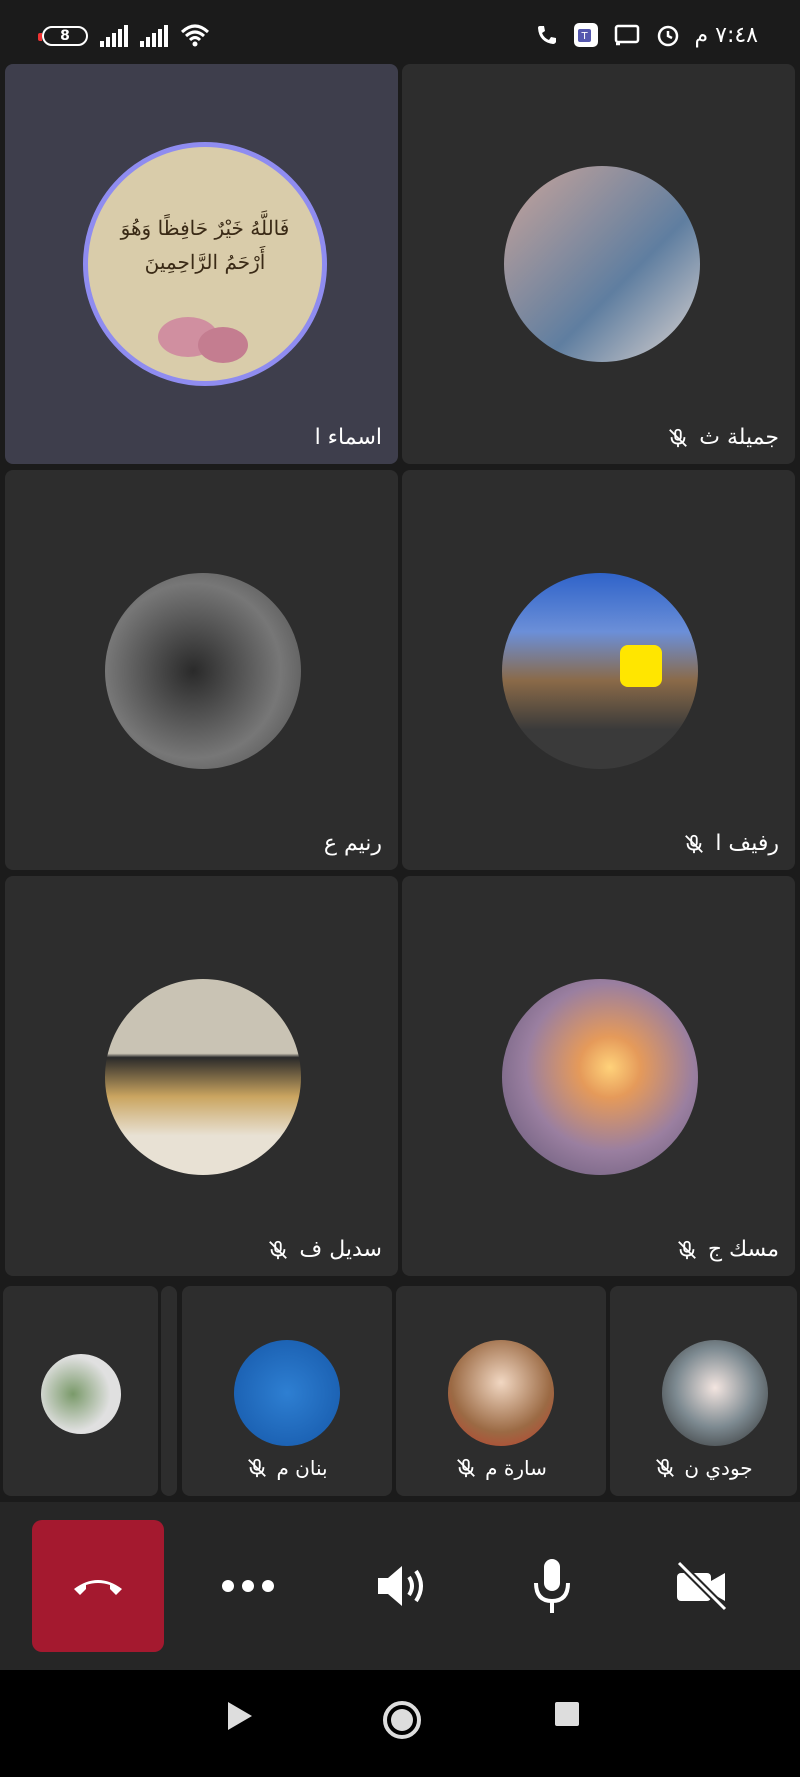 The image size is (800, 1777). What do you see at coordinates (348, 437) in the screenshot?
I see `participant-name: اسماء ا` at bounding box center [348, 437].